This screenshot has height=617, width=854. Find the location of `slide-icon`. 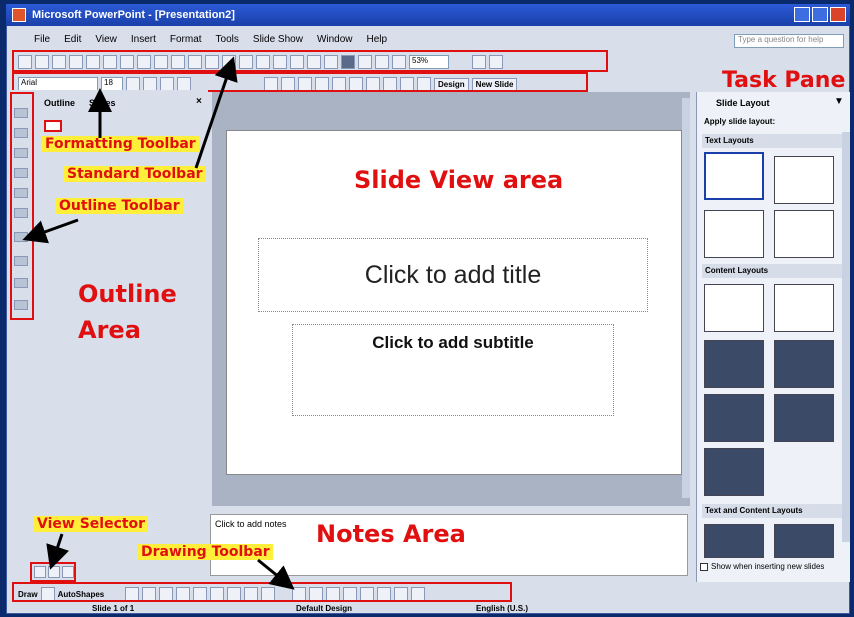

slide-icon is located at coordinates (53, 126).